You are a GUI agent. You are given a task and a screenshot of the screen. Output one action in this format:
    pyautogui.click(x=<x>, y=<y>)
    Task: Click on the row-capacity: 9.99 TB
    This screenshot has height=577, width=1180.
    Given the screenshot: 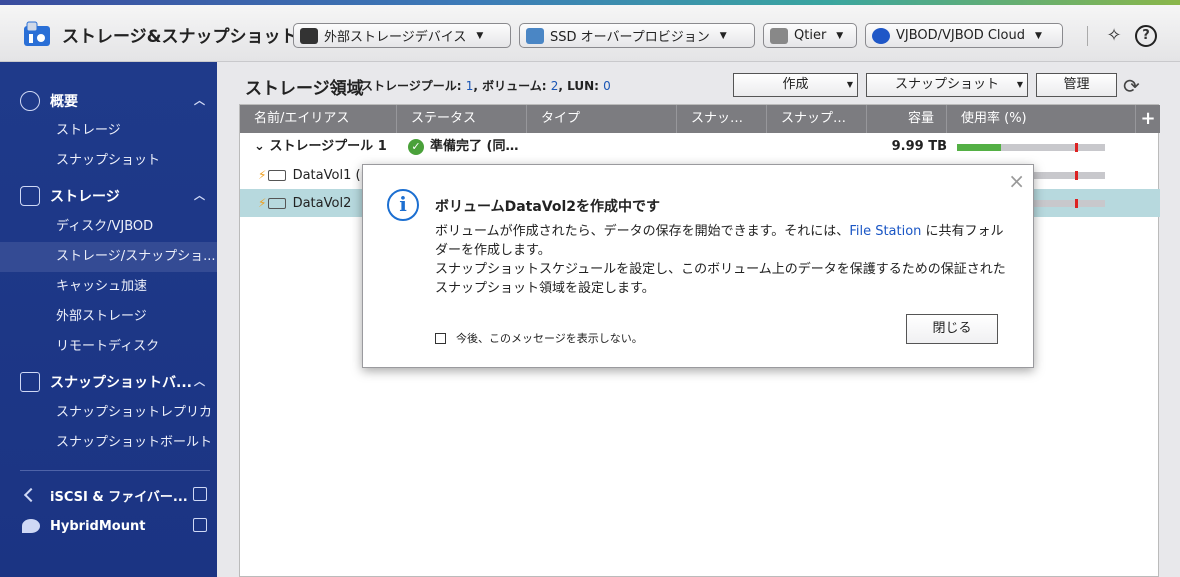 What is the action you would take?
    pyautogui.click(x=919, y=146)
    